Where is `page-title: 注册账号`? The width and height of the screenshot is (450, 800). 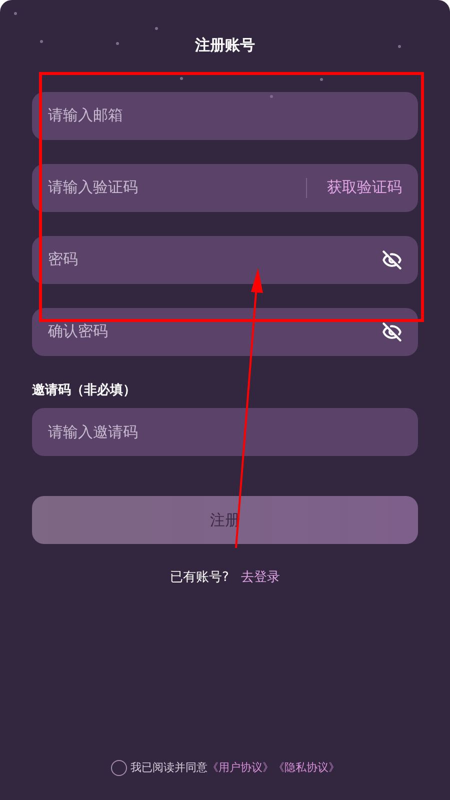
page-title: 注册账号 is located at coordinates (225, 45).